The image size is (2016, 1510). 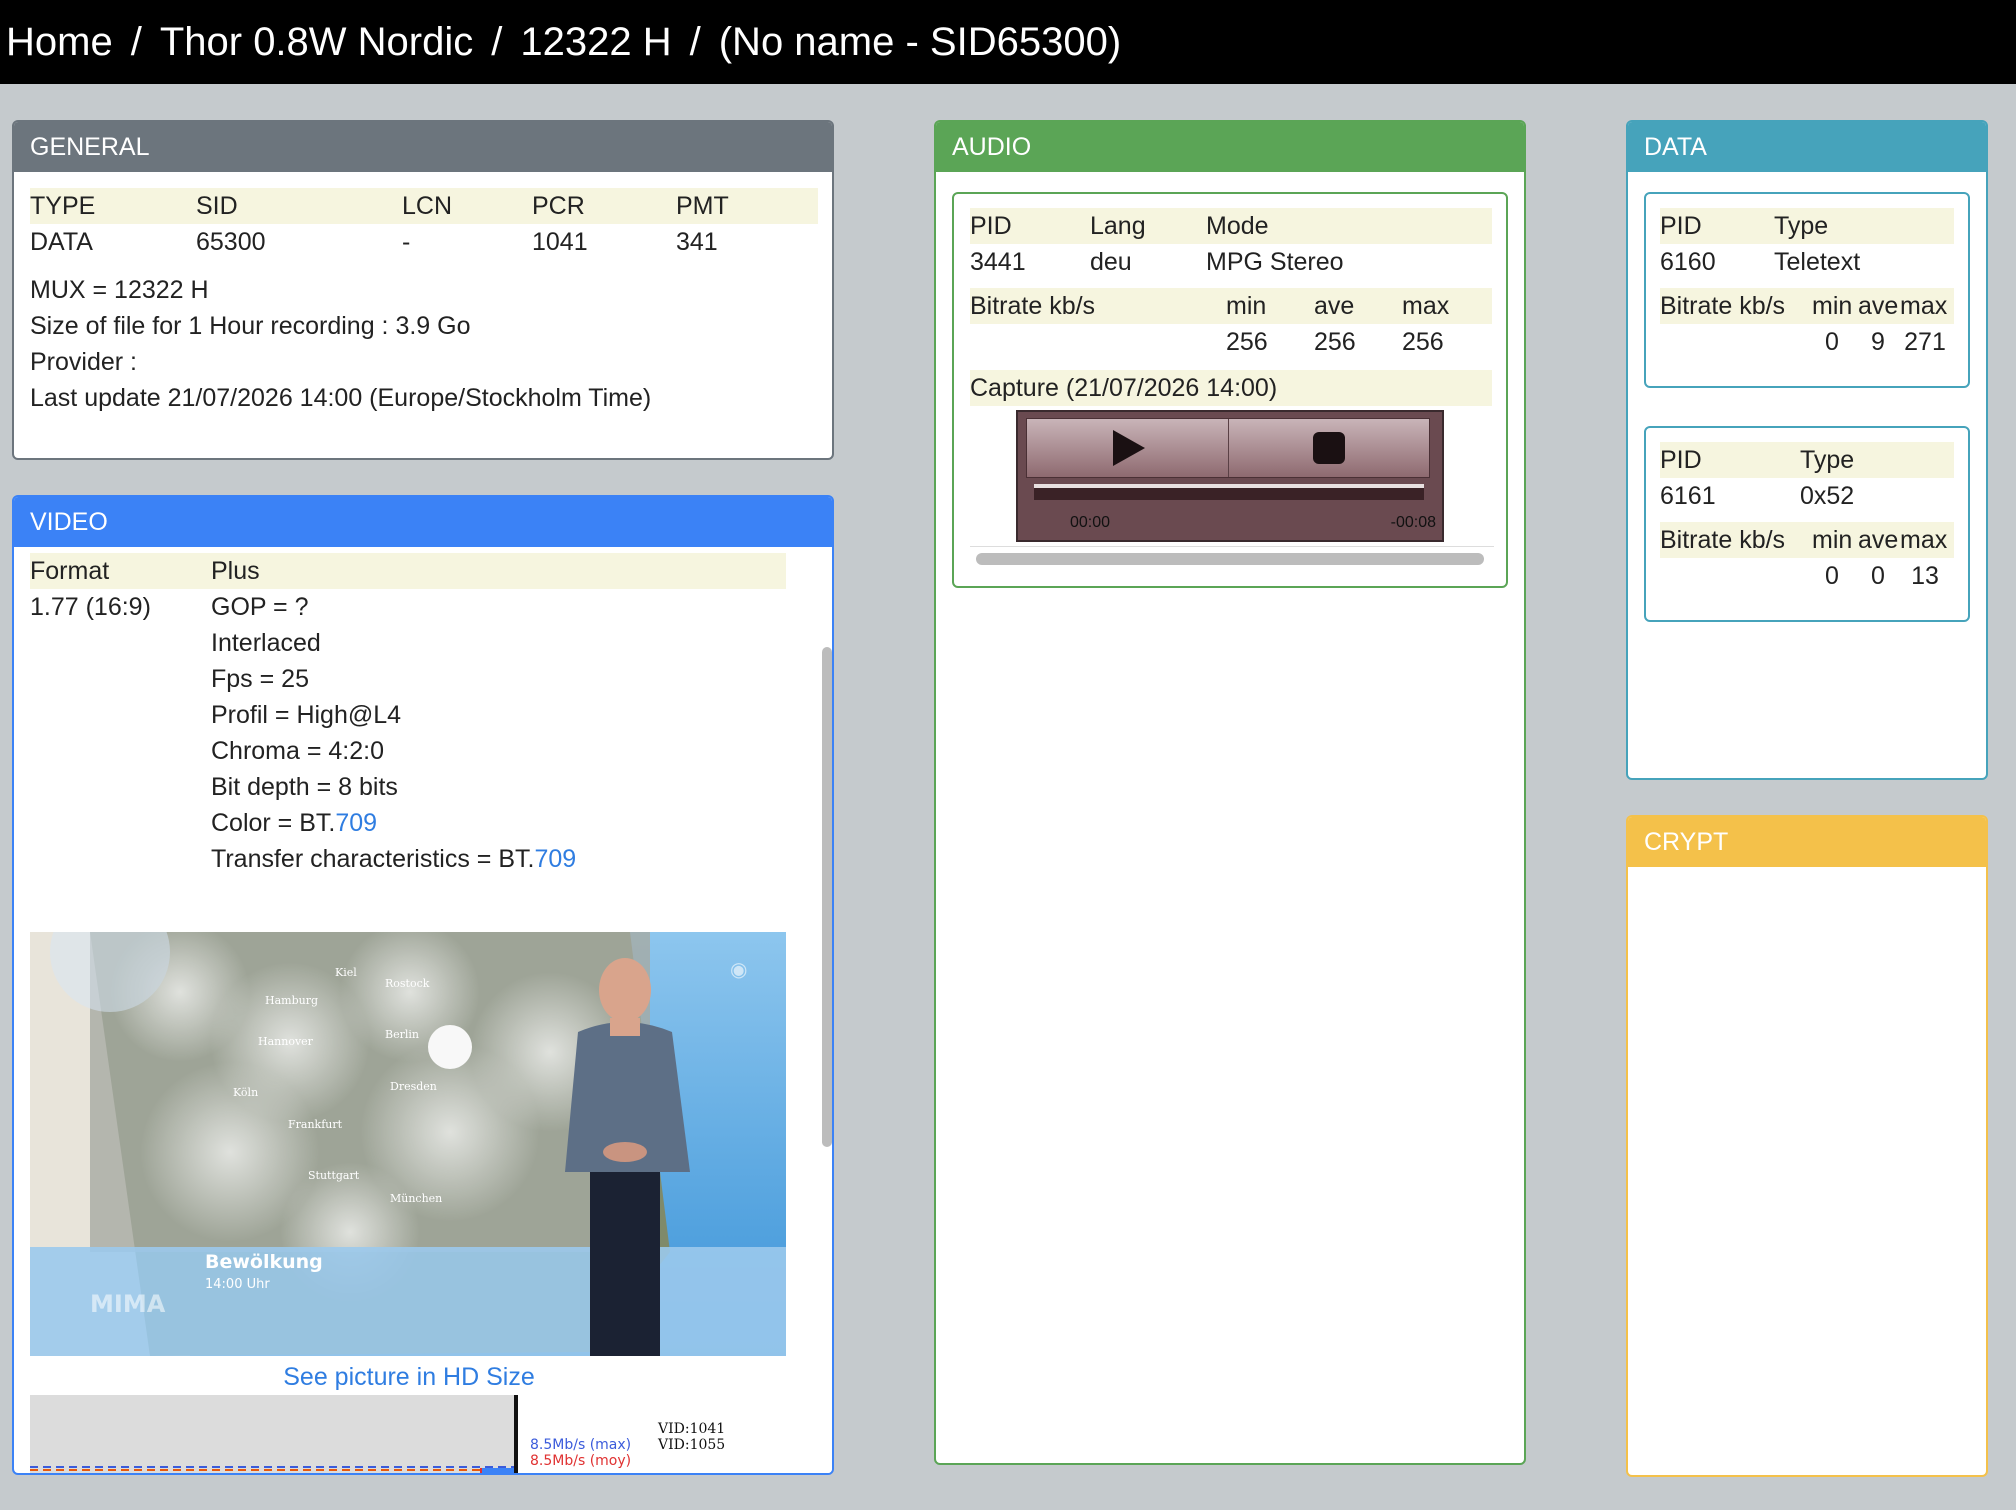 What do you see at coordinates (128, 1304) in the screenshot?
I see `image-watermark: MIMA` at bounding box center [128, 1304].